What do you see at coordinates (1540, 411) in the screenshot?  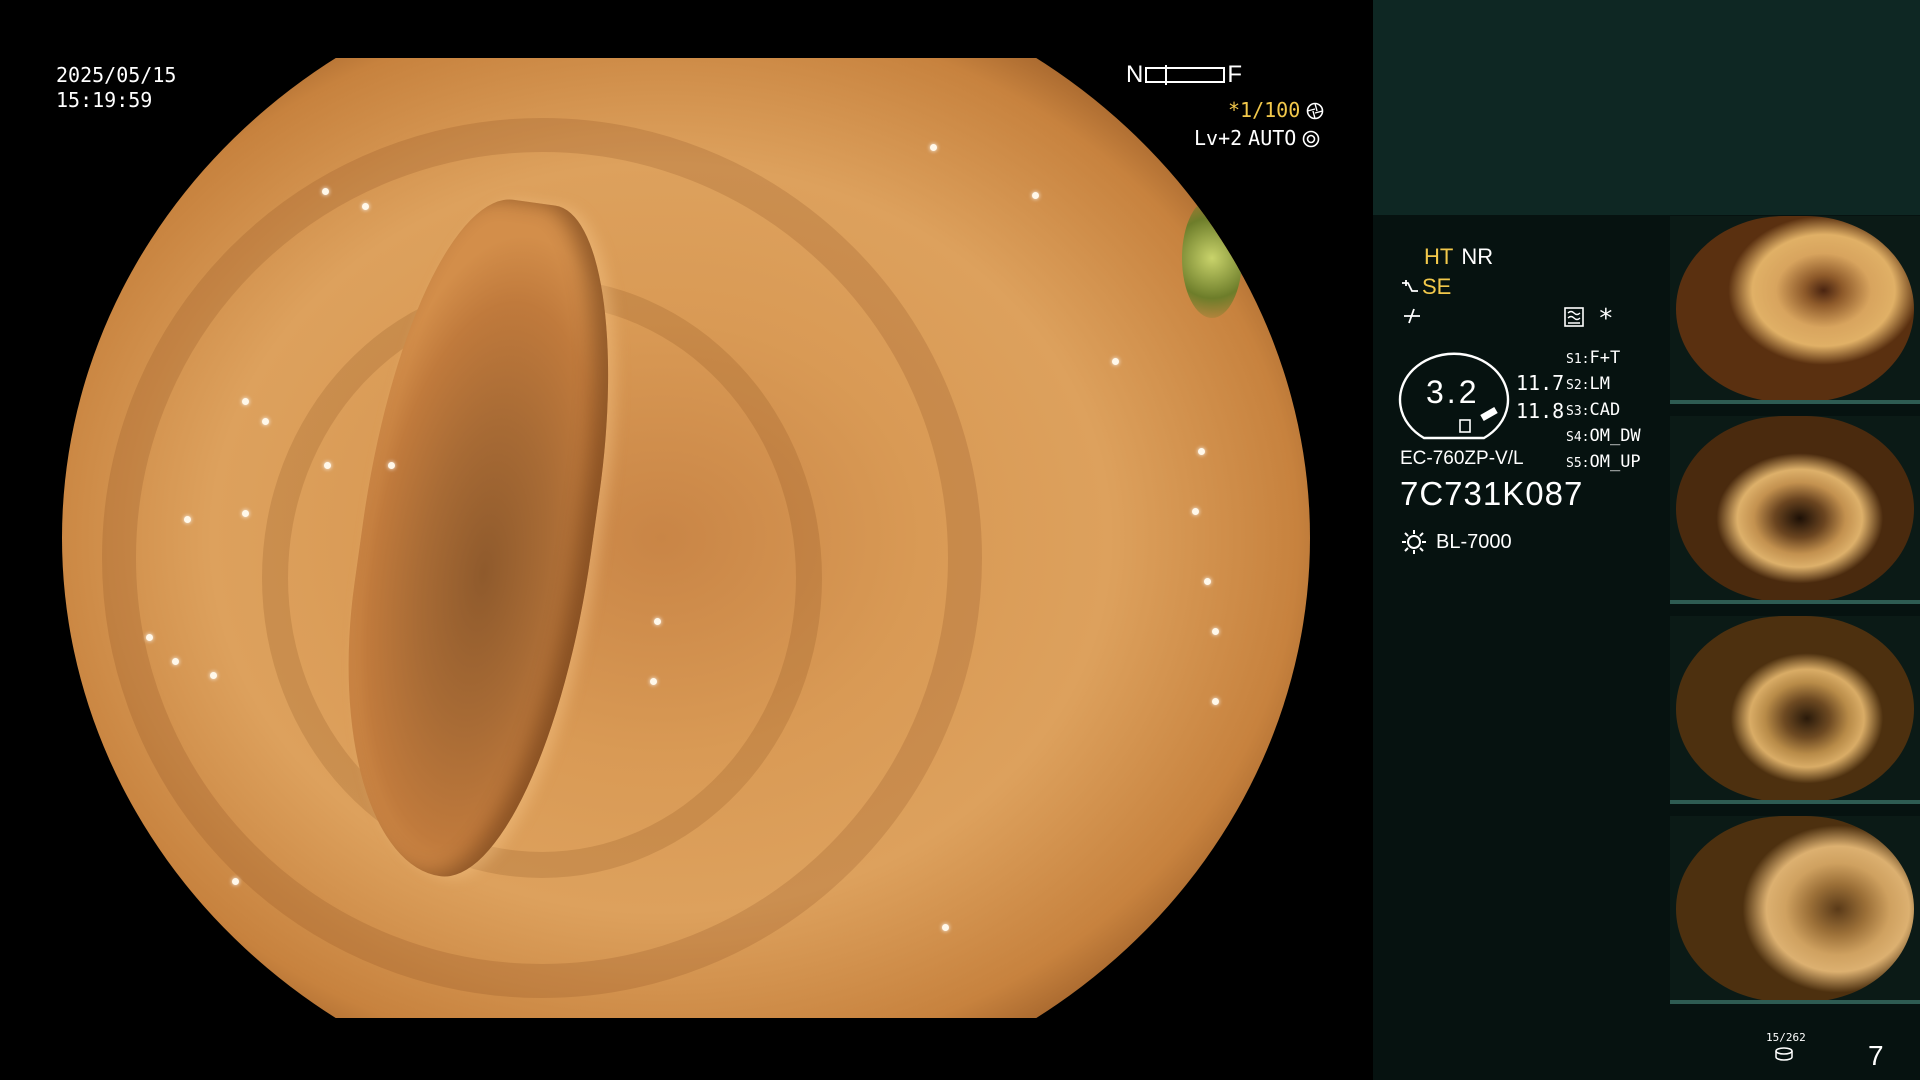 I see `zoom-side-bottom: 11.8` at bounding box center [1540, 411].